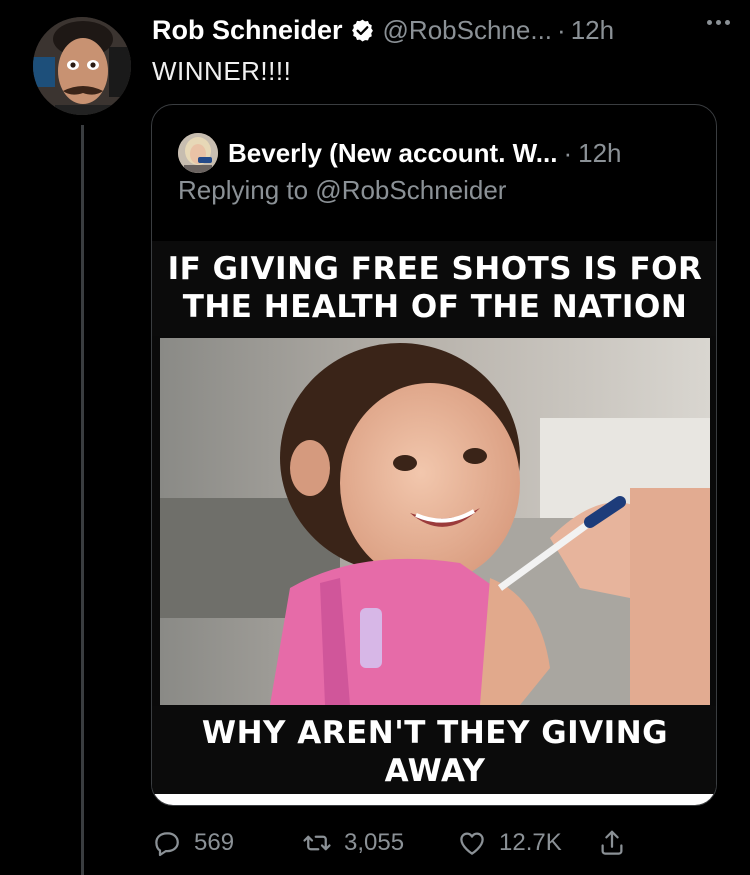 This screenshot has height=875, width=750. I want to click on tweet-actions-bar: 569 3,055 12.7K, so click(389, 843).